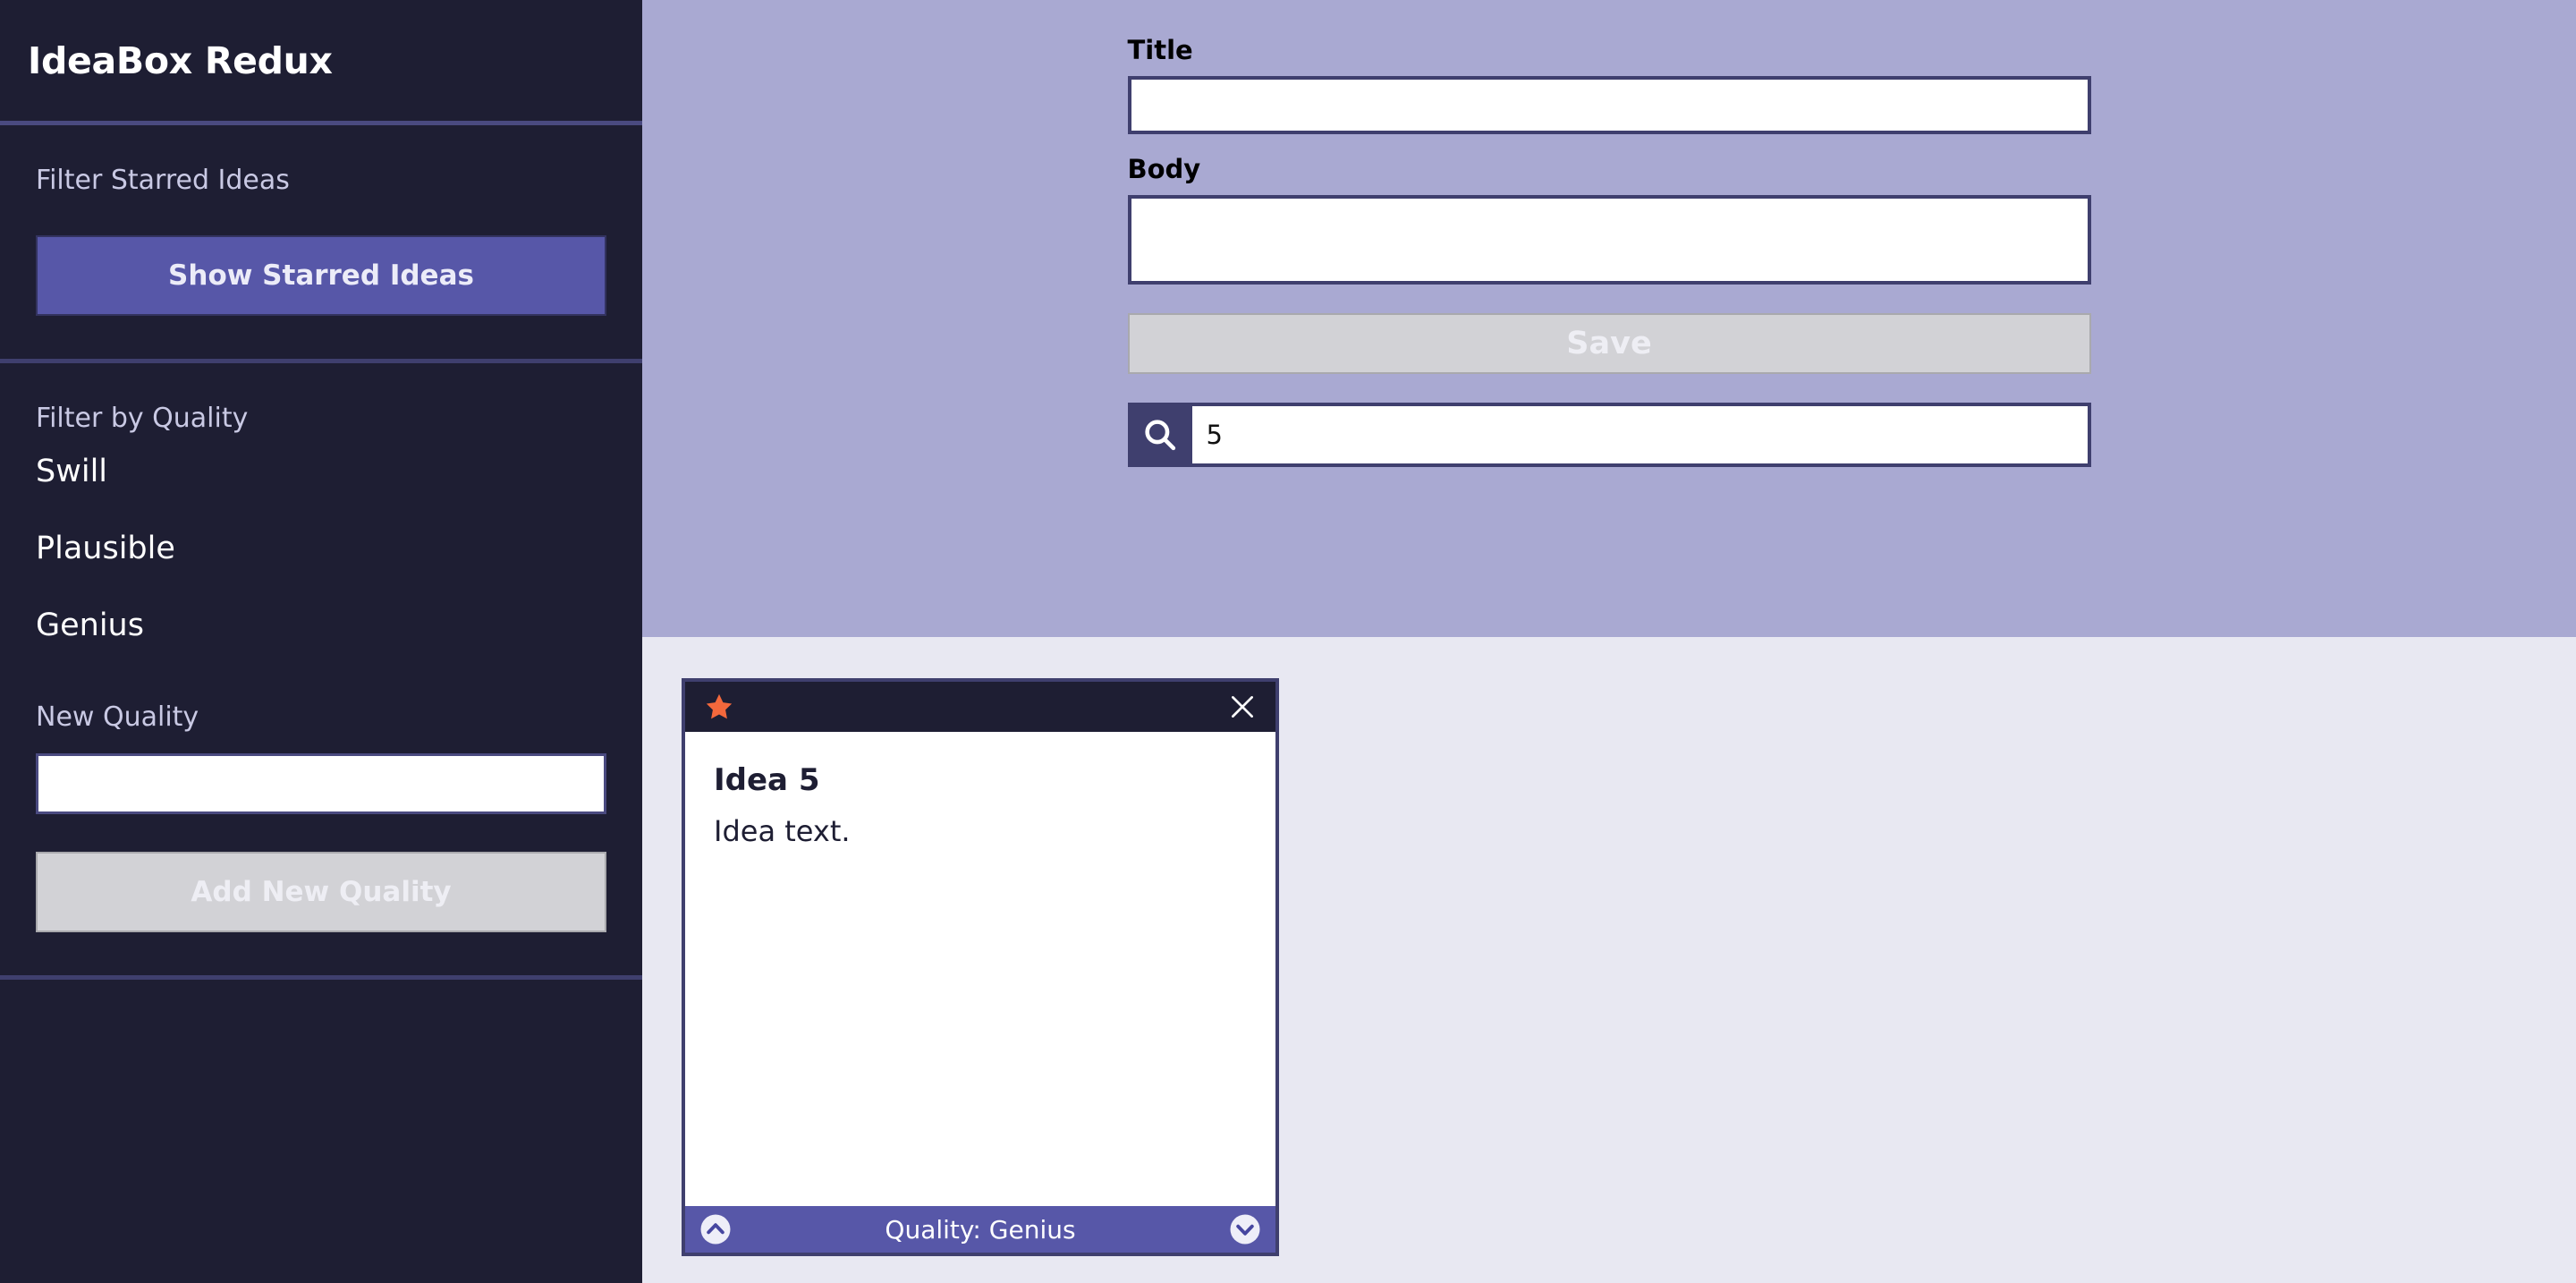  What do you see at coordinates (1159, 435) in the screenshot?
I see `search-icon` at bounding box center [1159, 435].